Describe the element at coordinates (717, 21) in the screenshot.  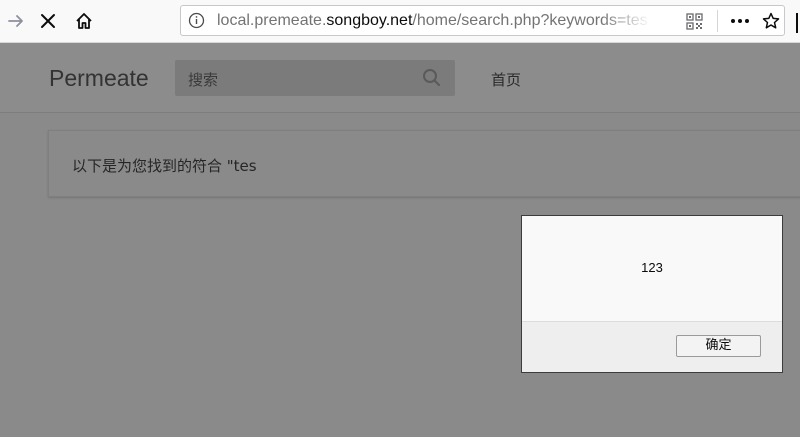
I see `url-separator` at that location.